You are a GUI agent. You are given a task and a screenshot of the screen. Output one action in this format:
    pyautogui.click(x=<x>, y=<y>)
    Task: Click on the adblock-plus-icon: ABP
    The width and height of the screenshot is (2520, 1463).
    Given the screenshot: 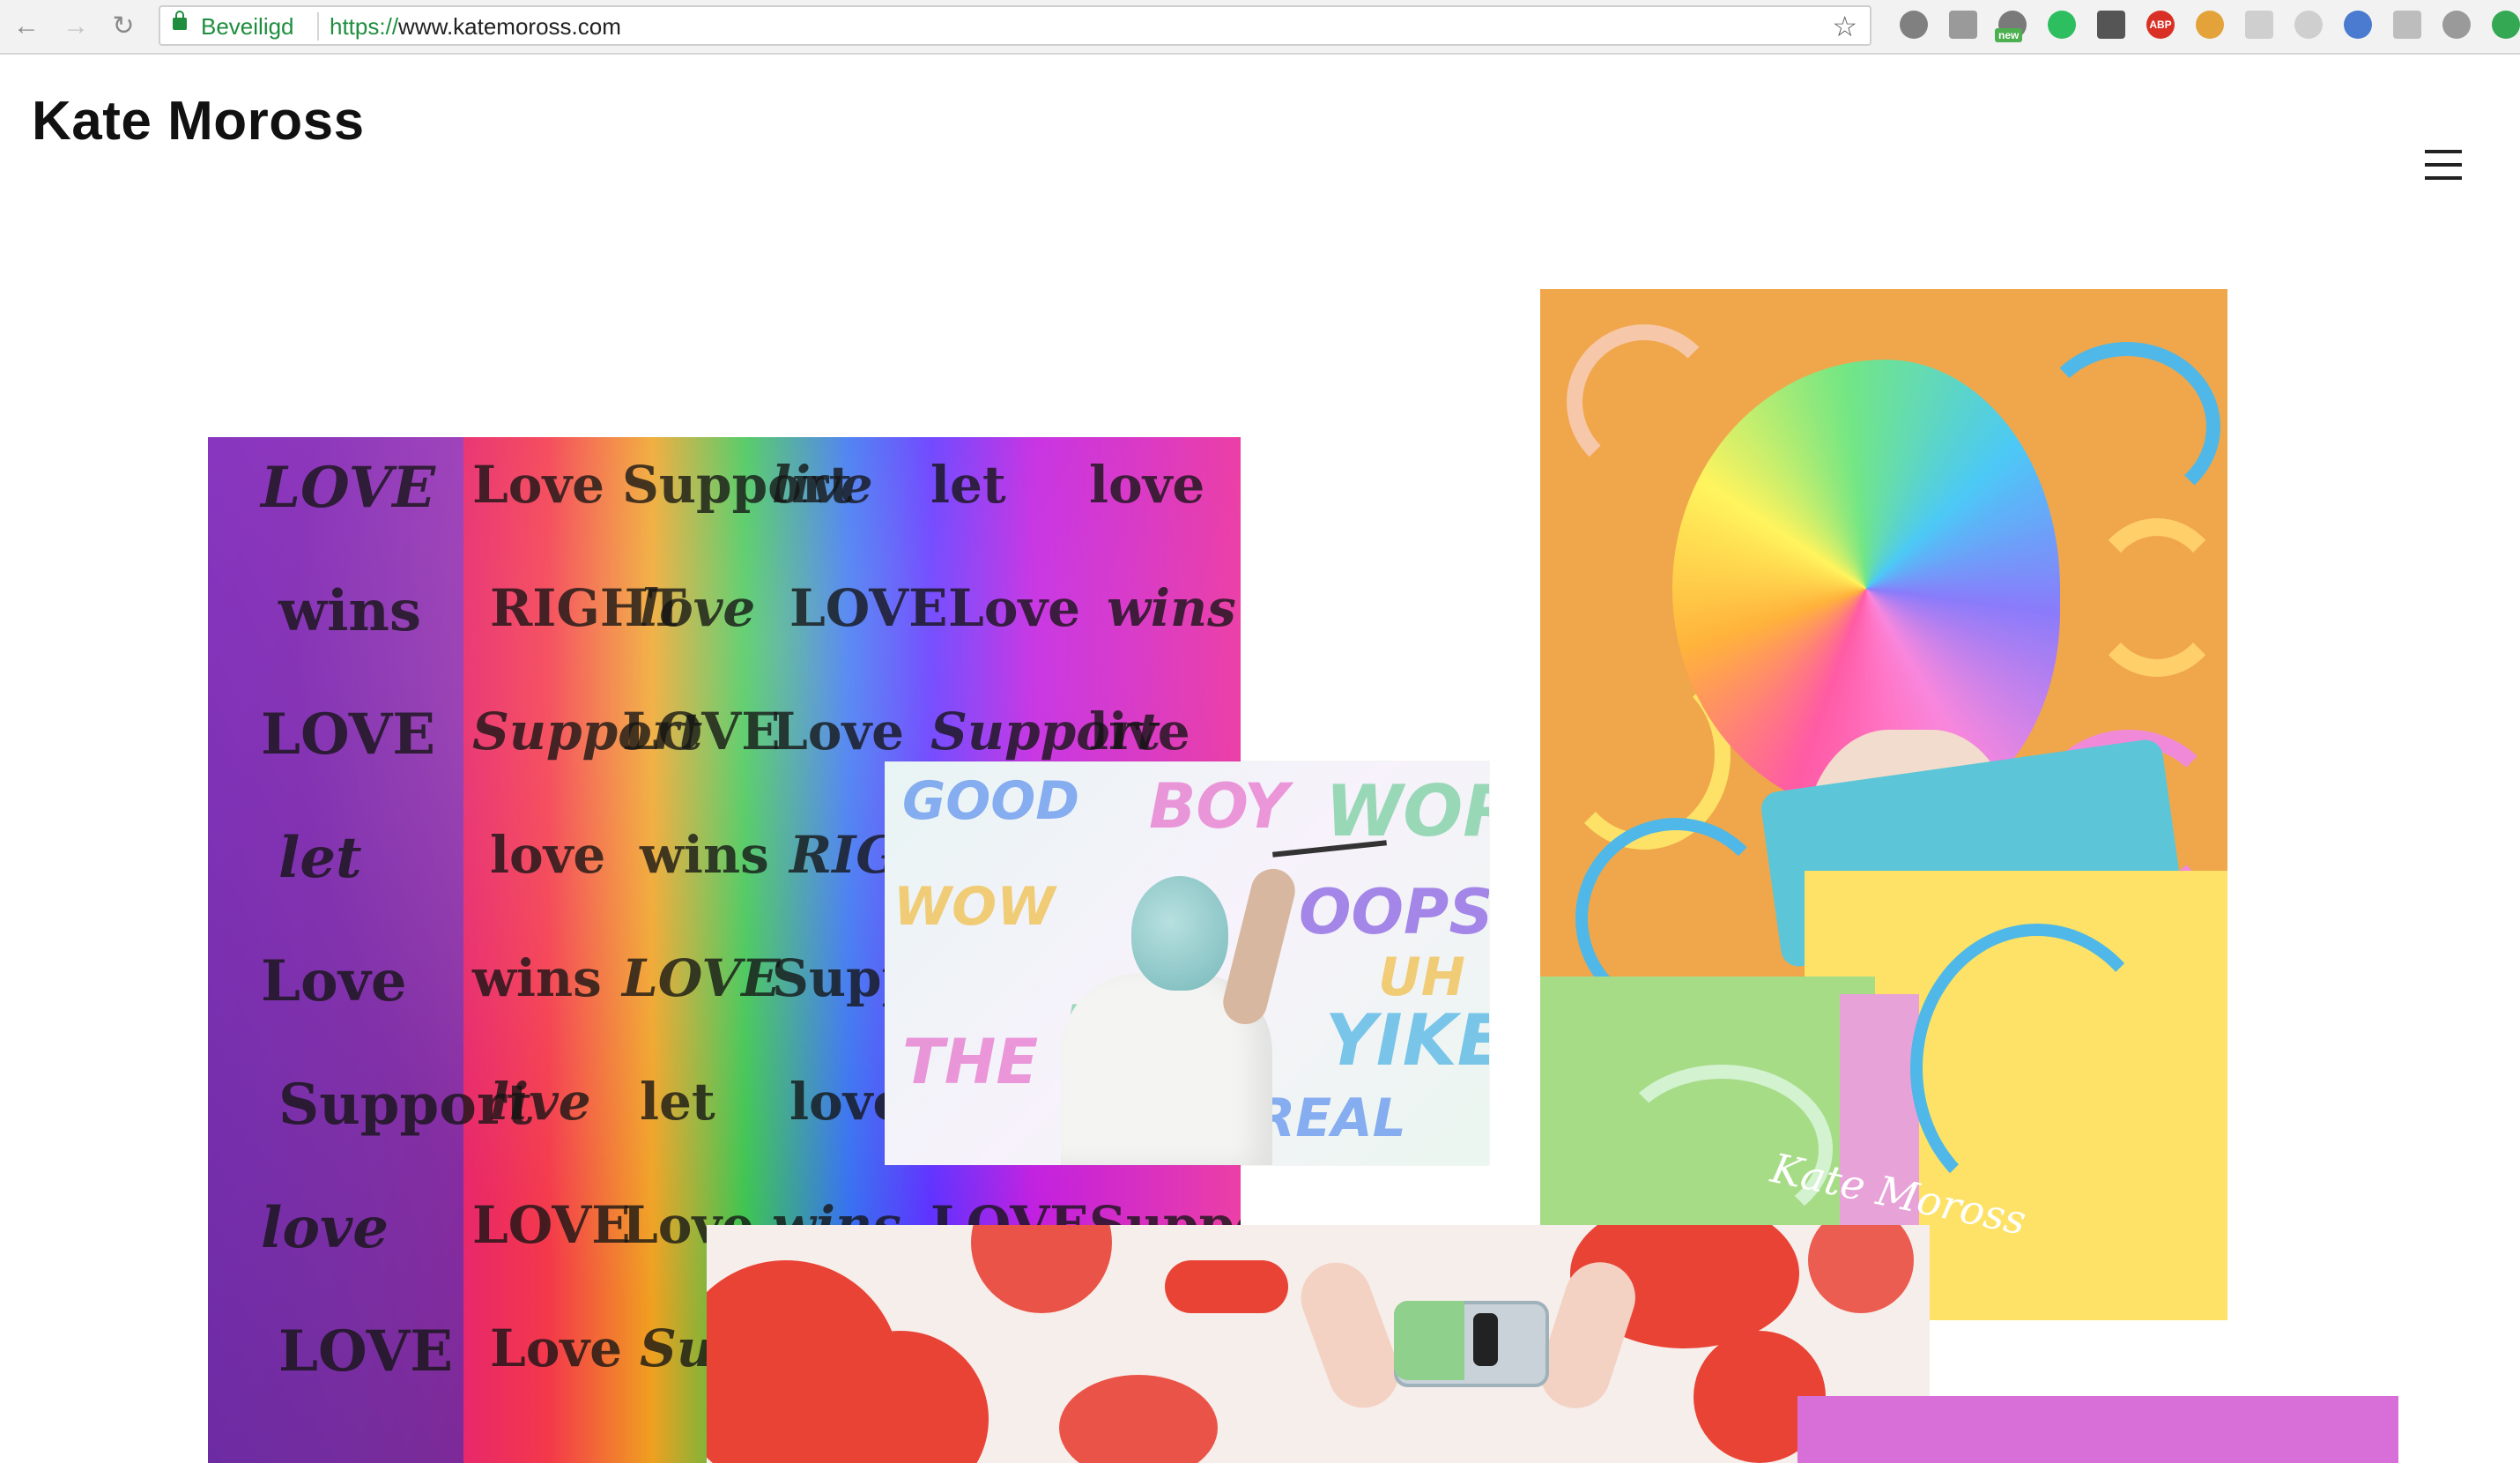 What is the action you would take?
    pyautogui.click(x=2160, y=25)
    